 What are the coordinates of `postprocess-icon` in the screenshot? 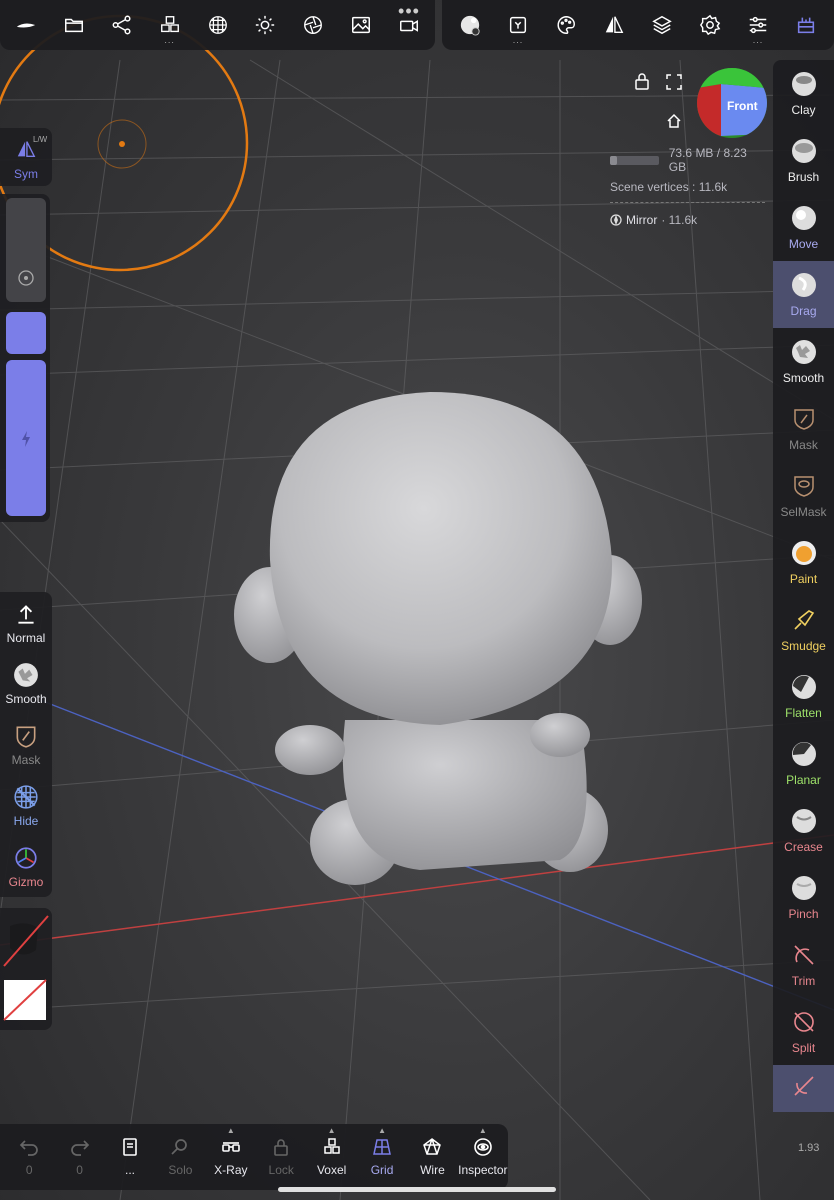 It's located at (313, 25).